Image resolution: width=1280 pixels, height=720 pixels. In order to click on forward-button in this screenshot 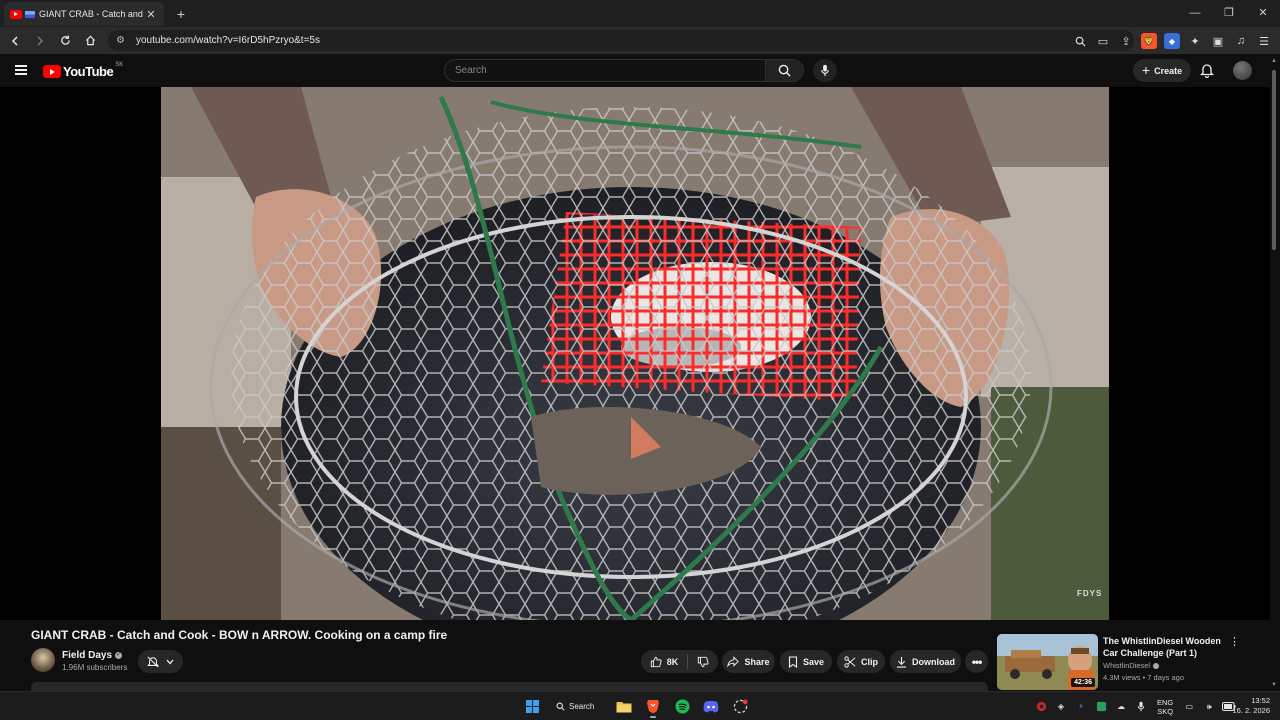, I will do `click(40, 41)`.